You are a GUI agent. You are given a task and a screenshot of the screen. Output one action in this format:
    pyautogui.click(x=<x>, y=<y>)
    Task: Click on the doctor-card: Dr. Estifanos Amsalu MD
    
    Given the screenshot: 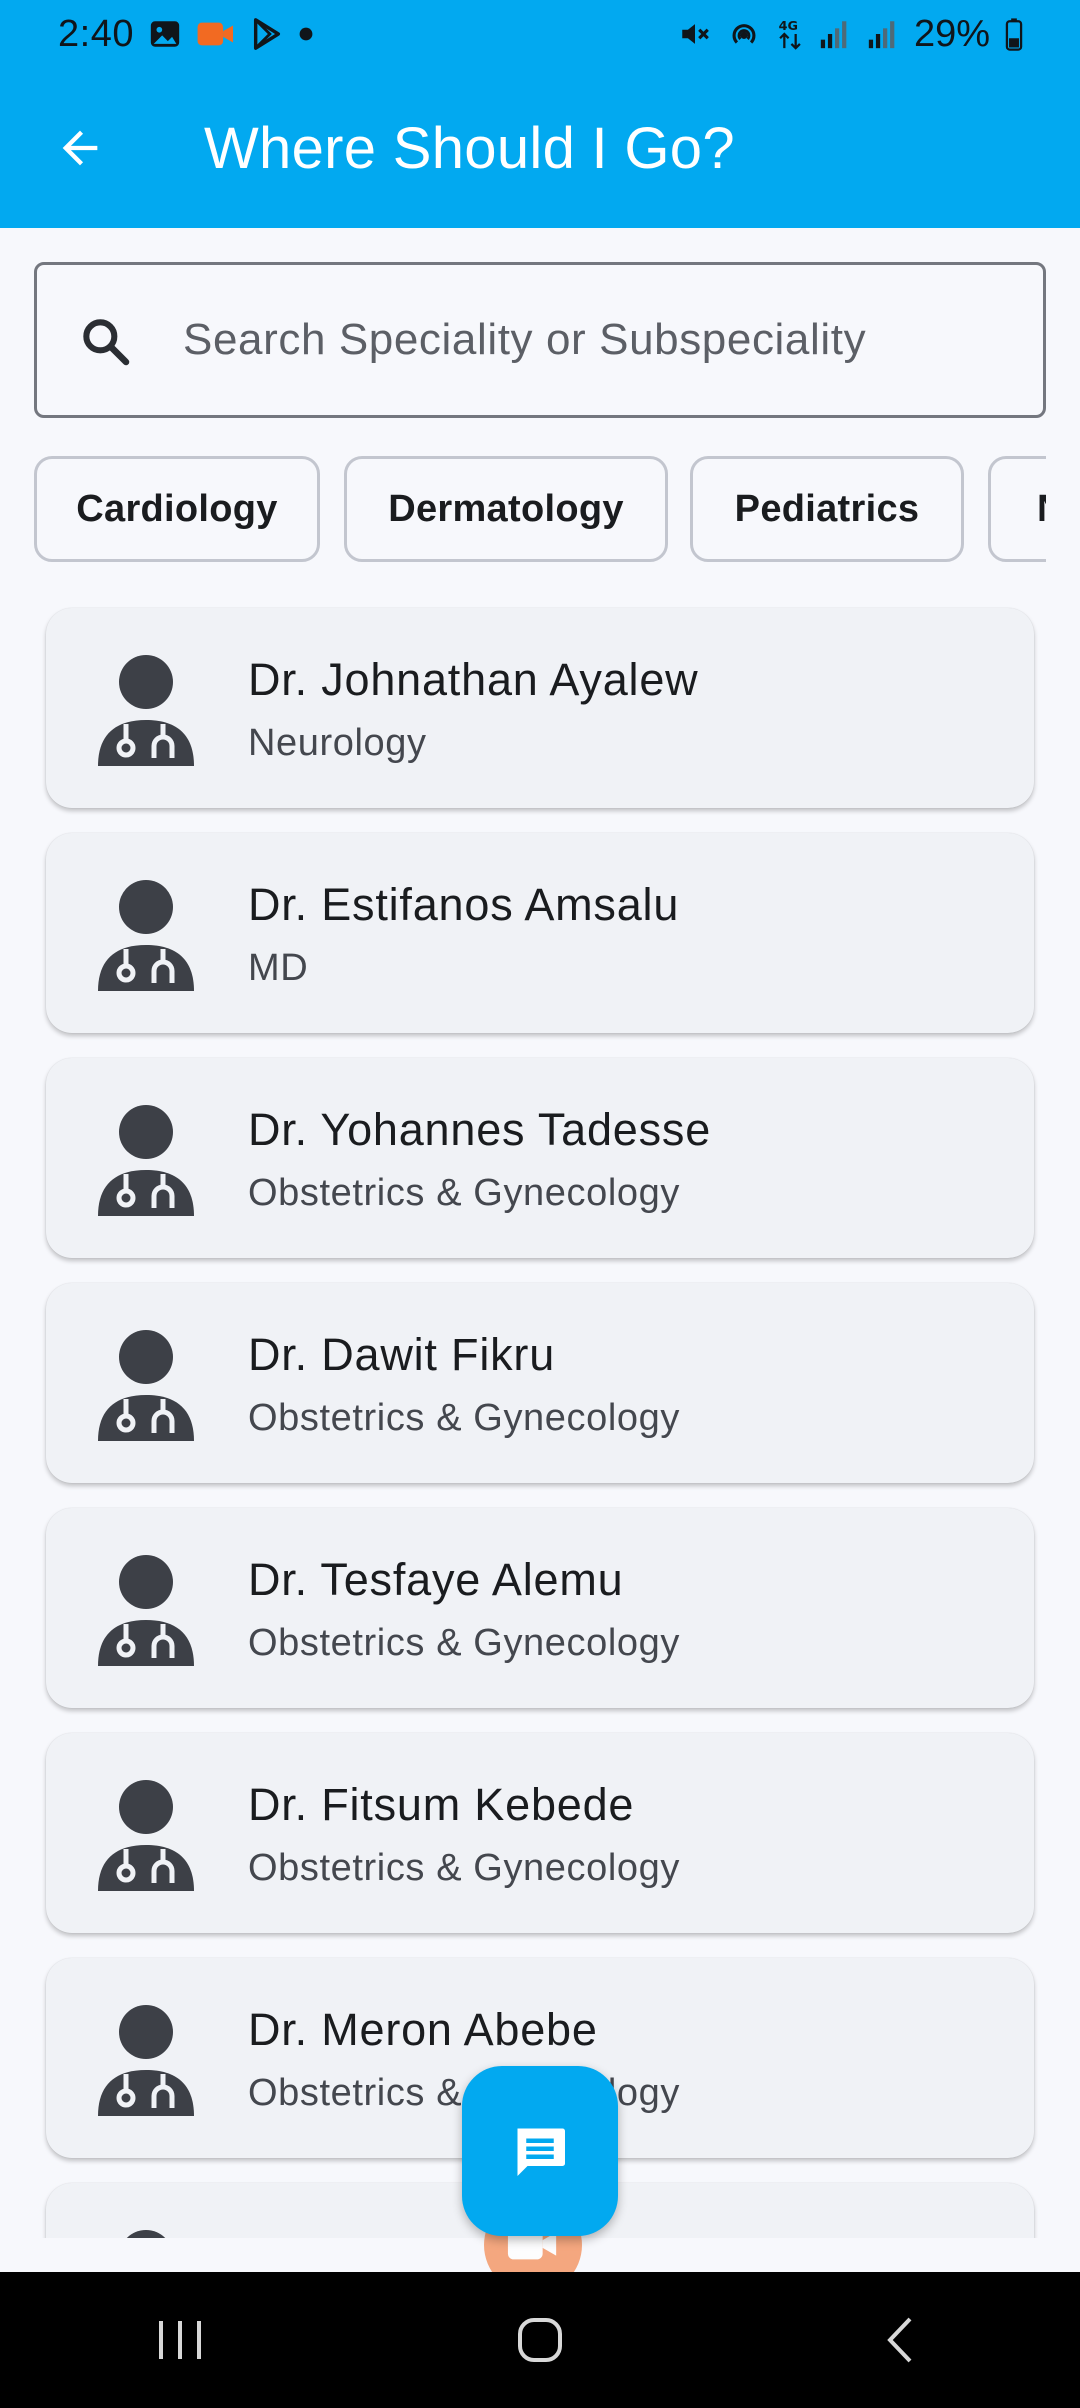 What is the action you would take?
    pyautogui.click(x=540, y=933)
    